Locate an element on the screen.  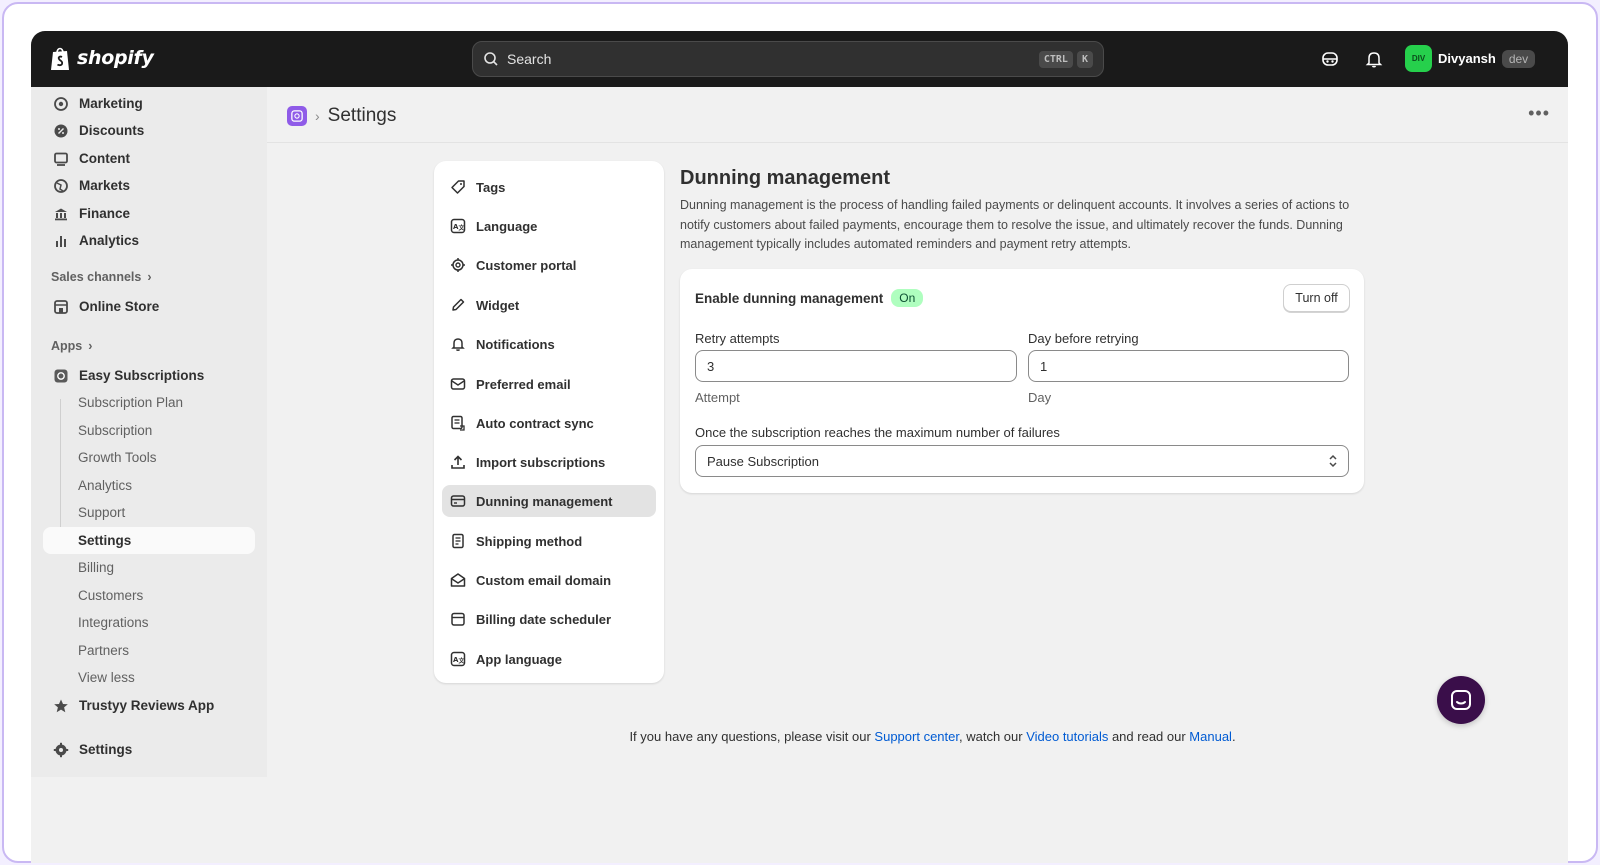
retry-attempts-help: Attempt is located at coordinates (717, 397).